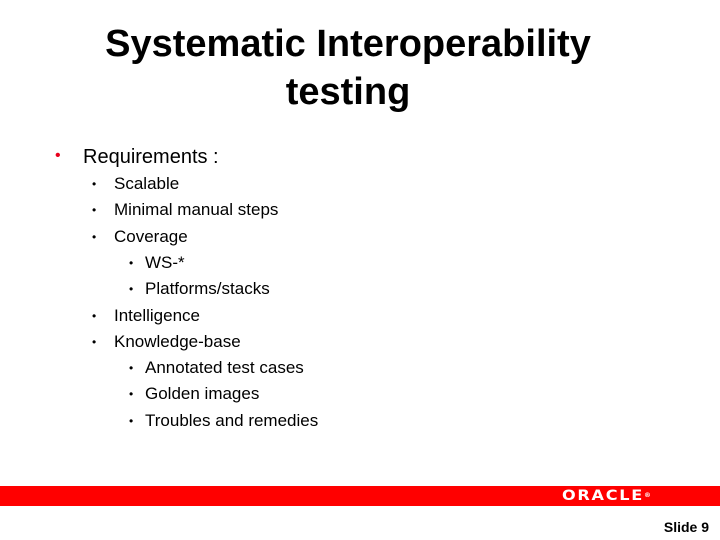  What do you see at coordinates (686, 527) in the screenshot?
I see `slide-number: Slide 9` at bounding box center [686, 527].